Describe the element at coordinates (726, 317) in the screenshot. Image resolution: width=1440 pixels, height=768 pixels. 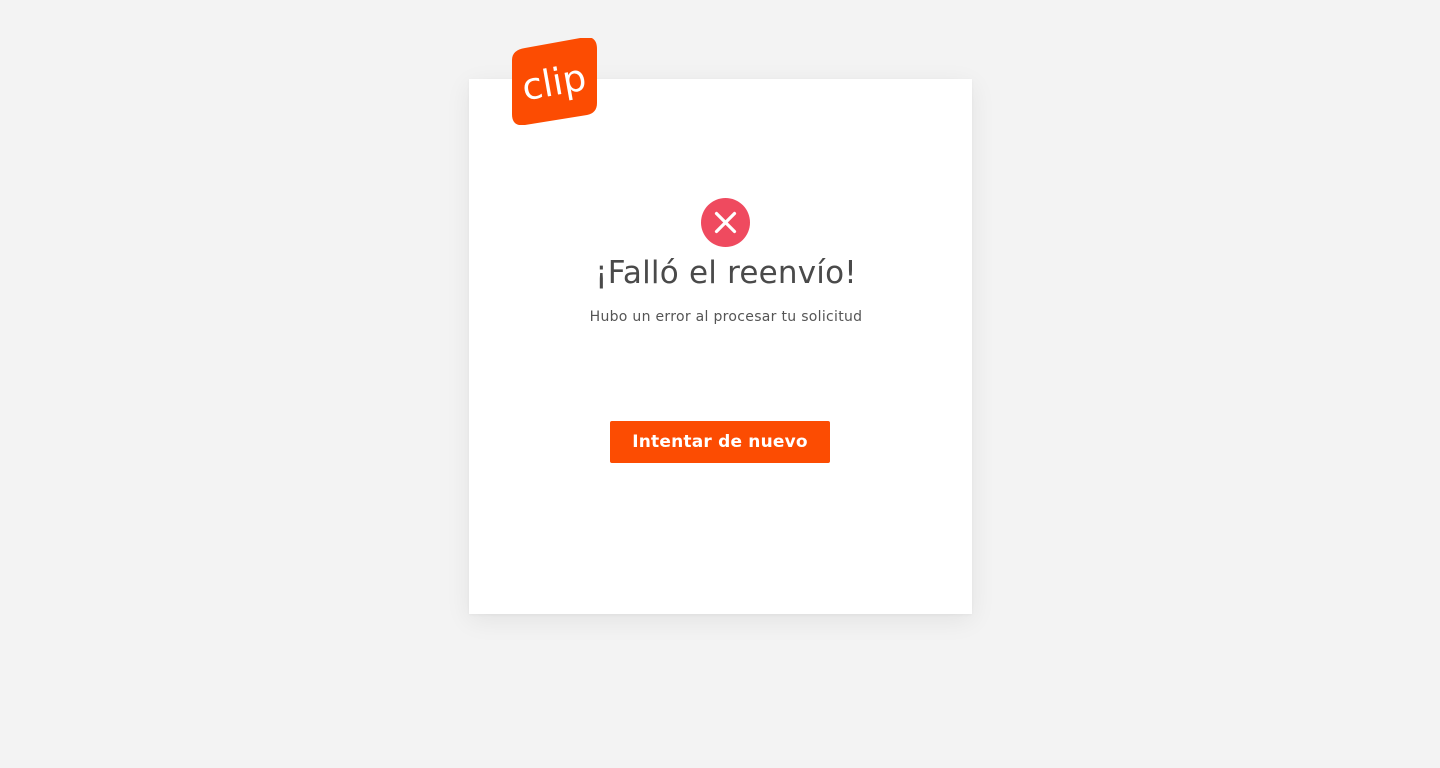
I see `status-message: Hubo un error al procesar tu solicitud` at that location.